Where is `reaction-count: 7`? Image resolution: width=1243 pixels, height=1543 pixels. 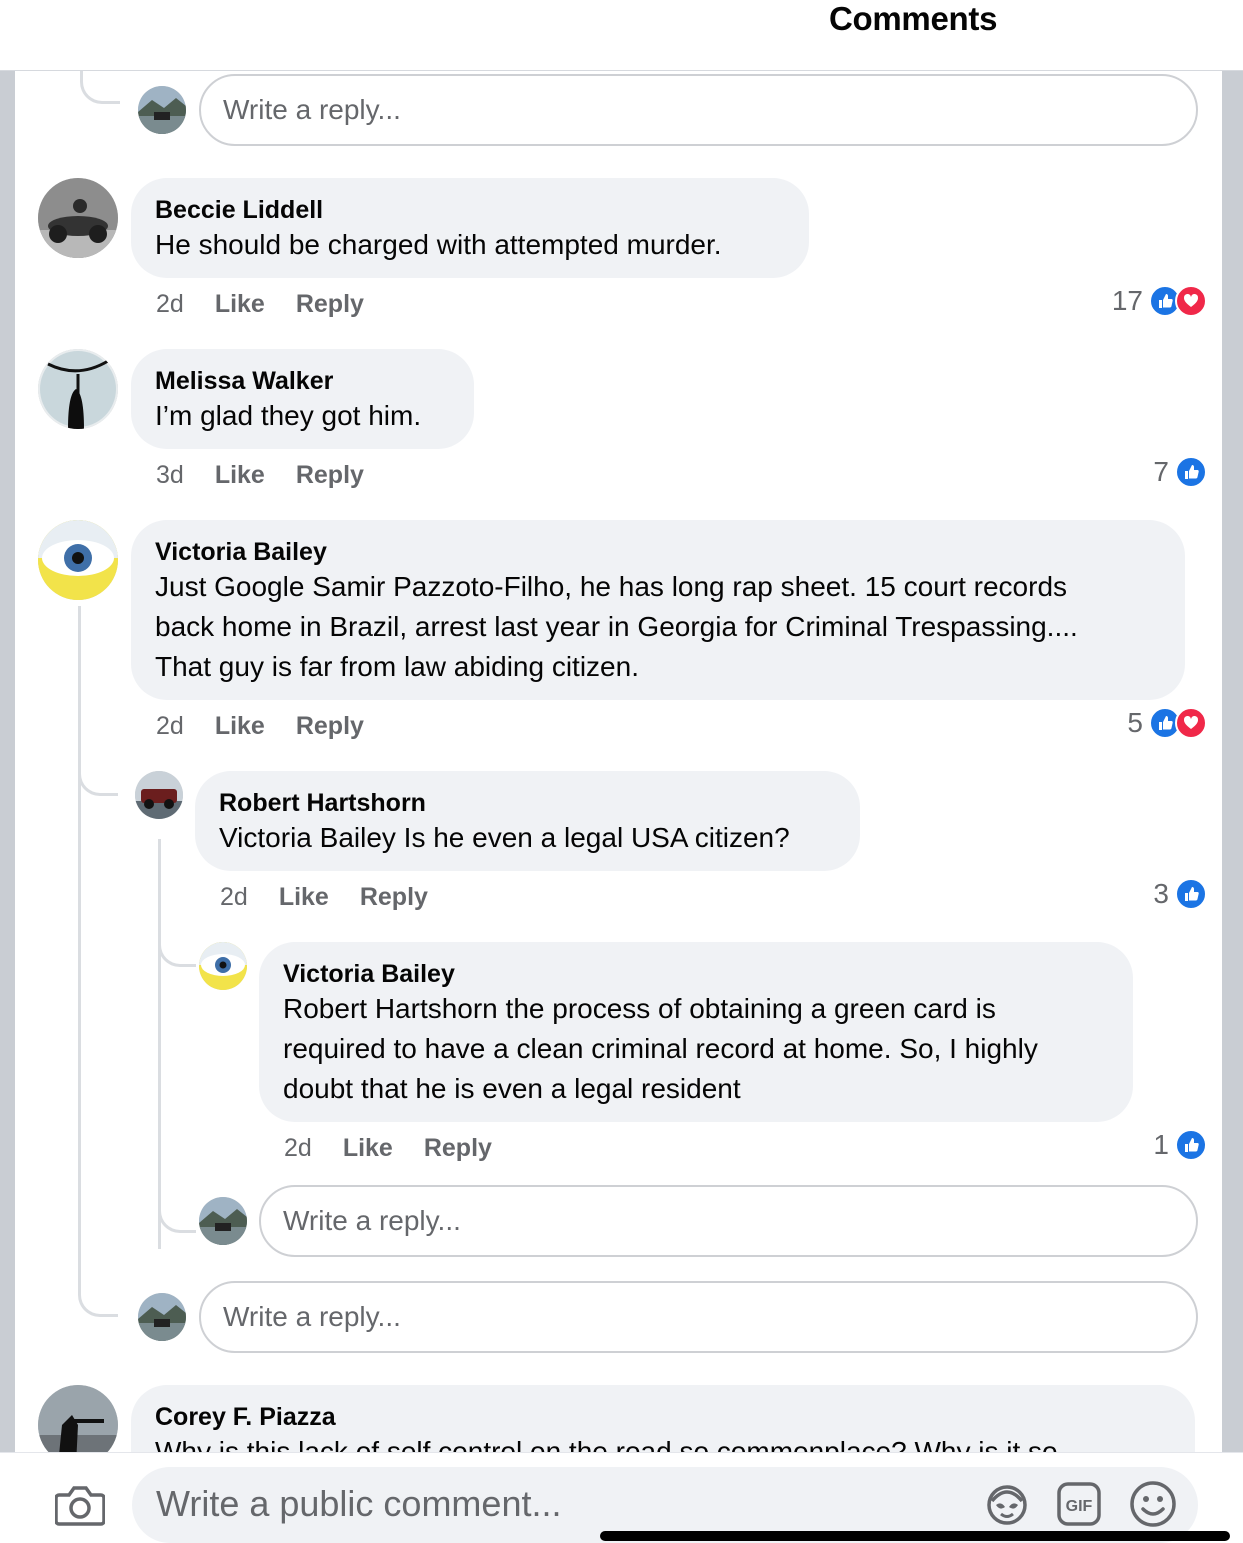 reaction-count: 7 is located at coordinates (1161, 471).